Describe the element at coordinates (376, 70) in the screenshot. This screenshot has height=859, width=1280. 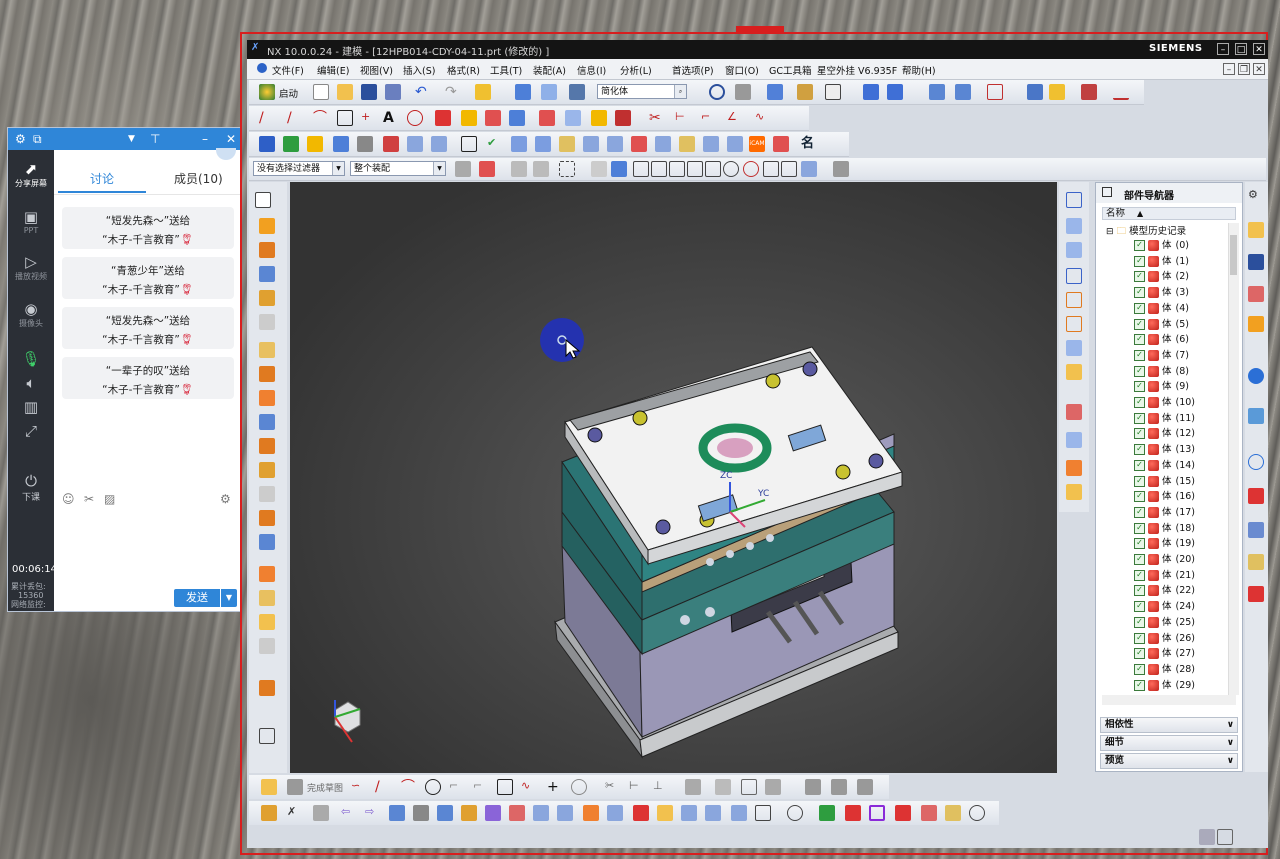
I see `menu-view: 视图(V)` at that location.